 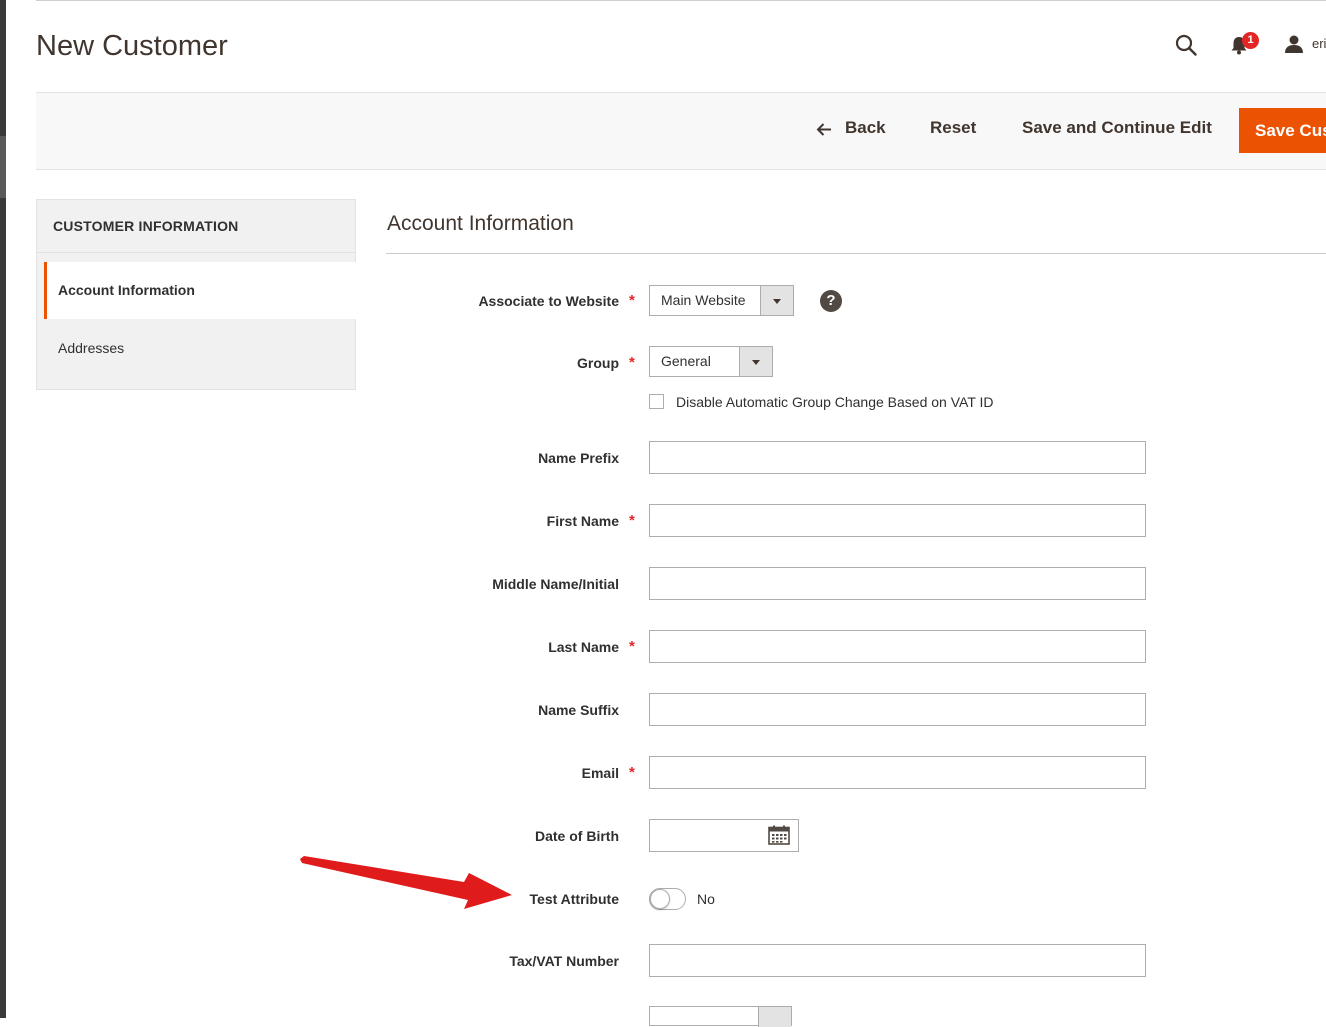 What do you see at coordinates (681, 0) in the screenshot?
I see `top-divider` at bounding box center [681, 0].